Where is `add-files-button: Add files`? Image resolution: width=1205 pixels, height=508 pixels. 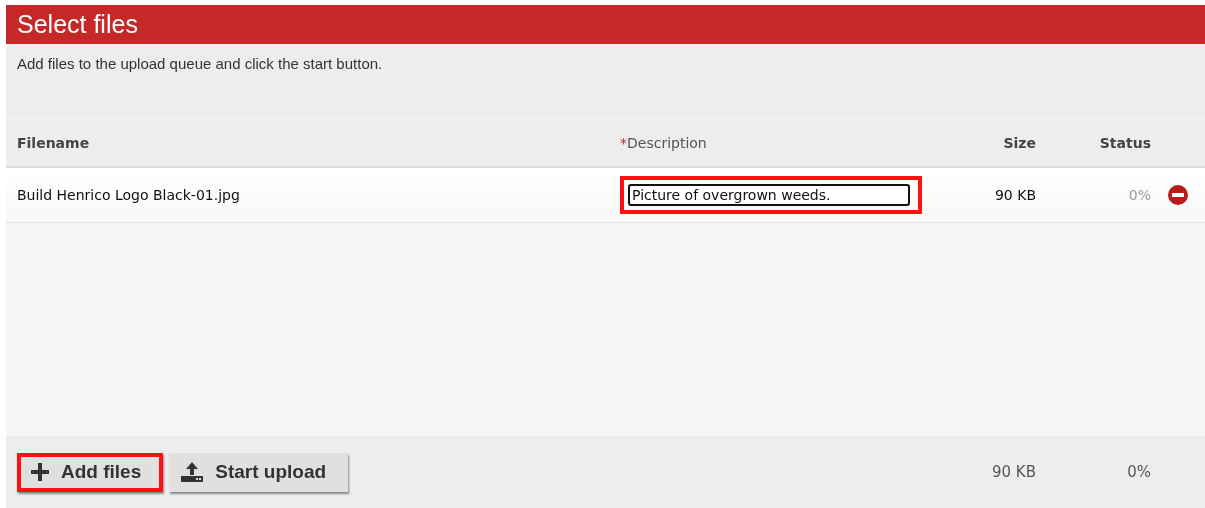 add-files-button: Add files is located at coordinates (90, 472).